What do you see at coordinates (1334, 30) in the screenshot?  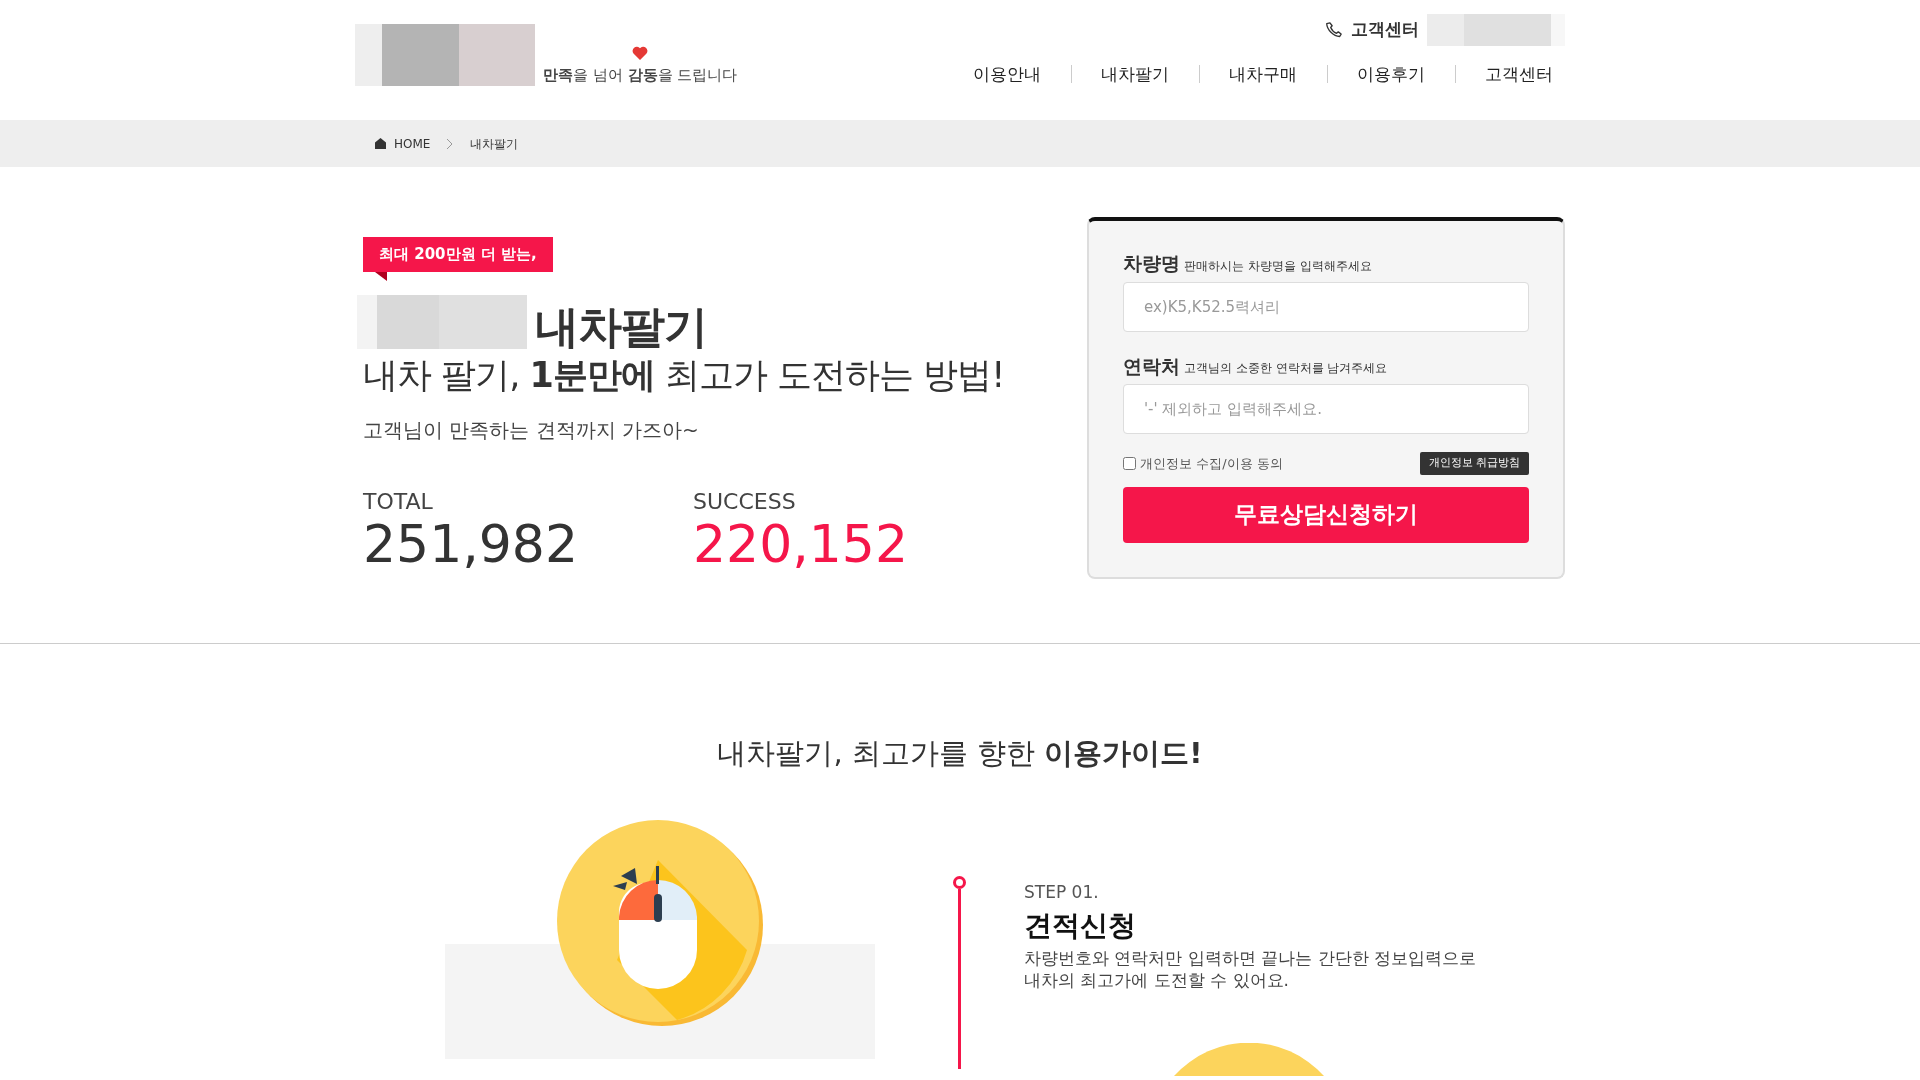 I see `phone-icon` at bounding box center [1334, 30].